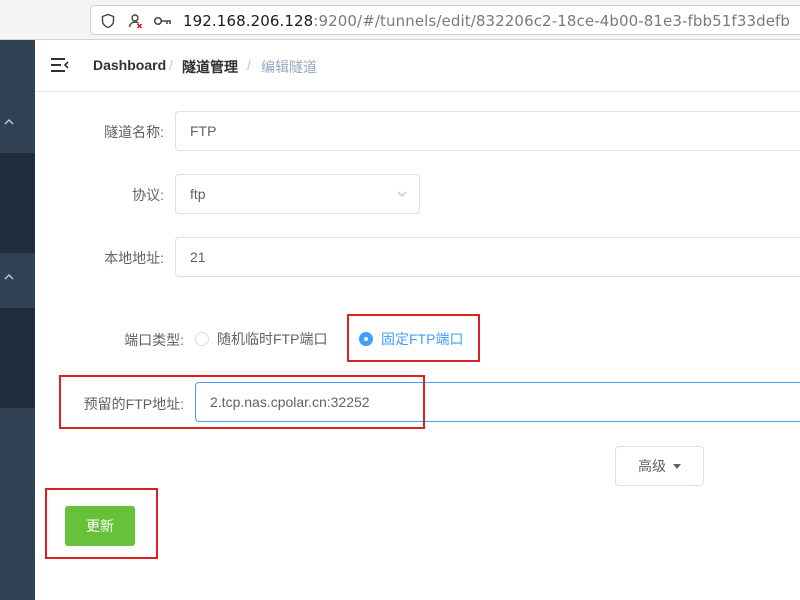  I want to click on port-type-label: 端口类型:, so click(154, 340).